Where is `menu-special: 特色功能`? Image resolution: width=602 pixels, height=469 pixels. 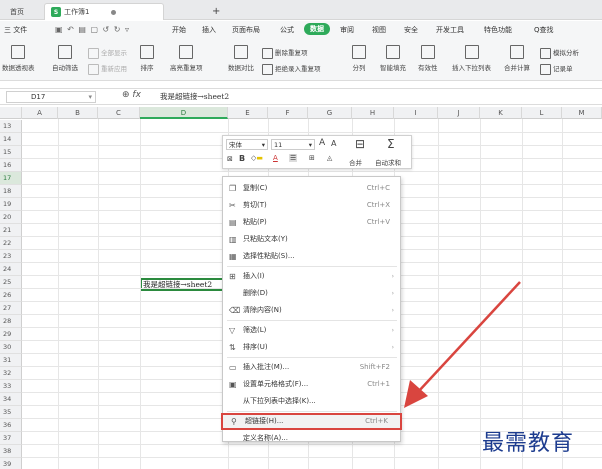 menu-special: 特色功能 is located at coordinates (498, 30).